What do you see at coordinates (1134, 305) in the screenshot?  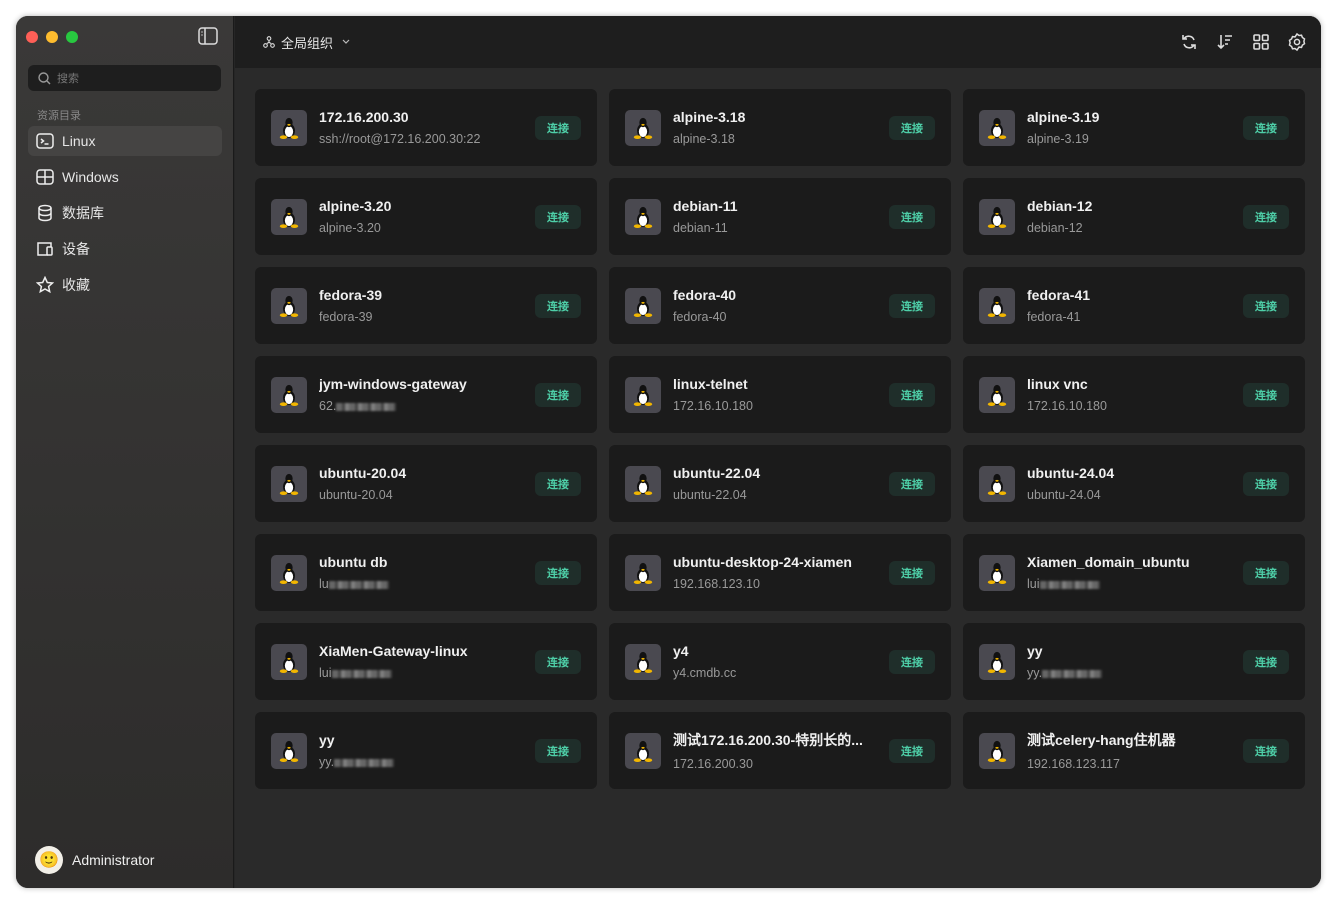 I see `asset-card: fedora-41 fedora-41 连接` at bounding box center [1134, 305].